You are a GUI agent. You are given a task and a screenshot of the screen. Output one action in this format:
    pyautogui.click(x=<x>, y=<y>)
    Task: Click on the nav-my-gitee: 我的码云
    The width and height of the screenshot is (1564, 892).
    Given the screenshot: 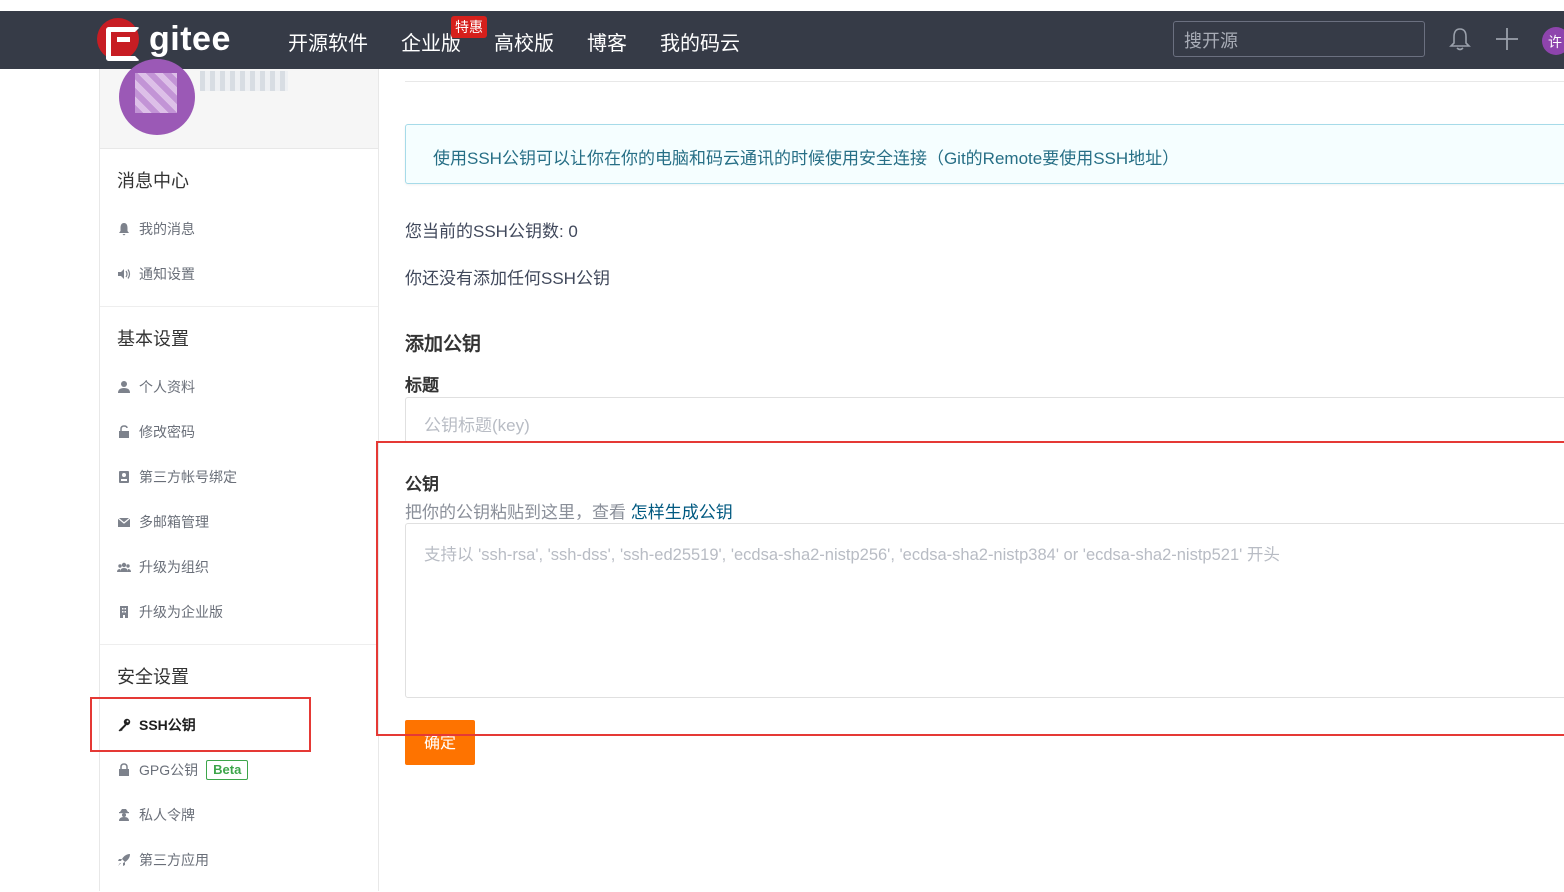 What is the action you would take?
    pyautogui.click(x=700, y=41)
    